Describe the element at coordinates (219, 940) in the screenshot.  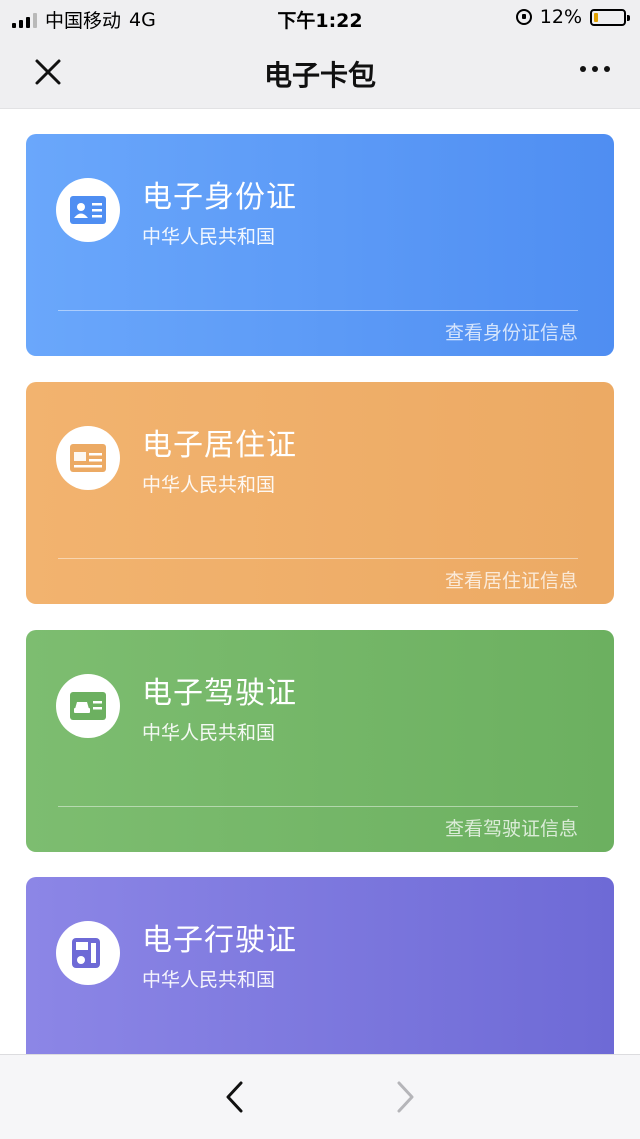
I see `card-title: 电子行驶证` at that location.